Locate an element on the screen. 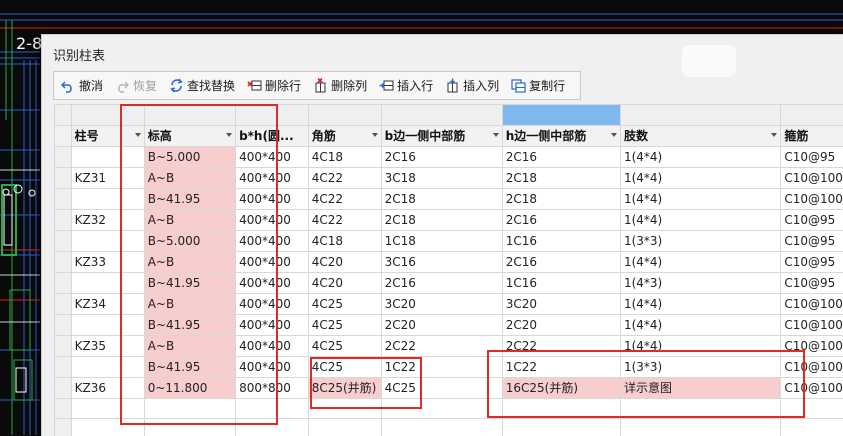  find-replace-icon is located at coordinates (176, 86).